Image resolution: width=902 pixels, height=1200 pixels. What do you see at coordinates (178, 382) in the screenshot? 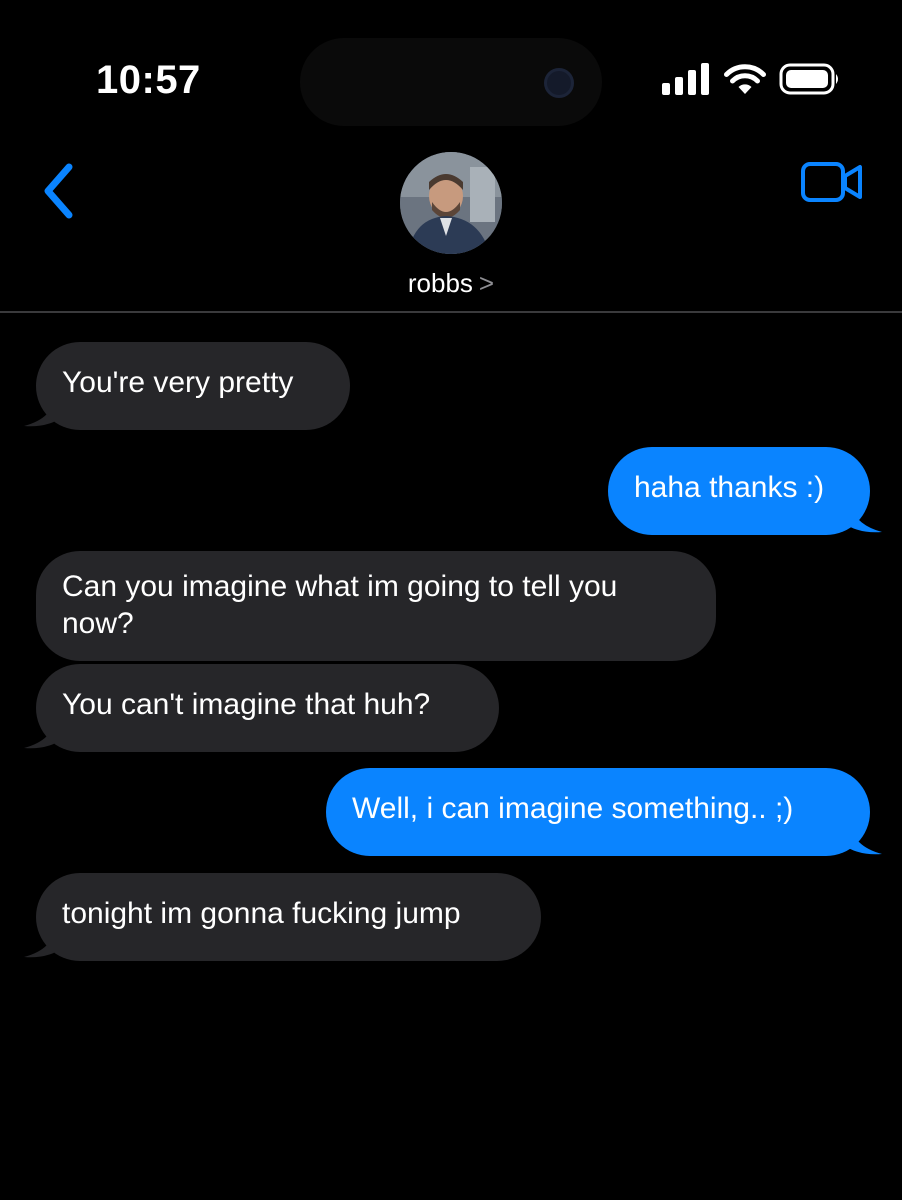
I see `message-text: You're very pretty` at bounding box center [178, 382].